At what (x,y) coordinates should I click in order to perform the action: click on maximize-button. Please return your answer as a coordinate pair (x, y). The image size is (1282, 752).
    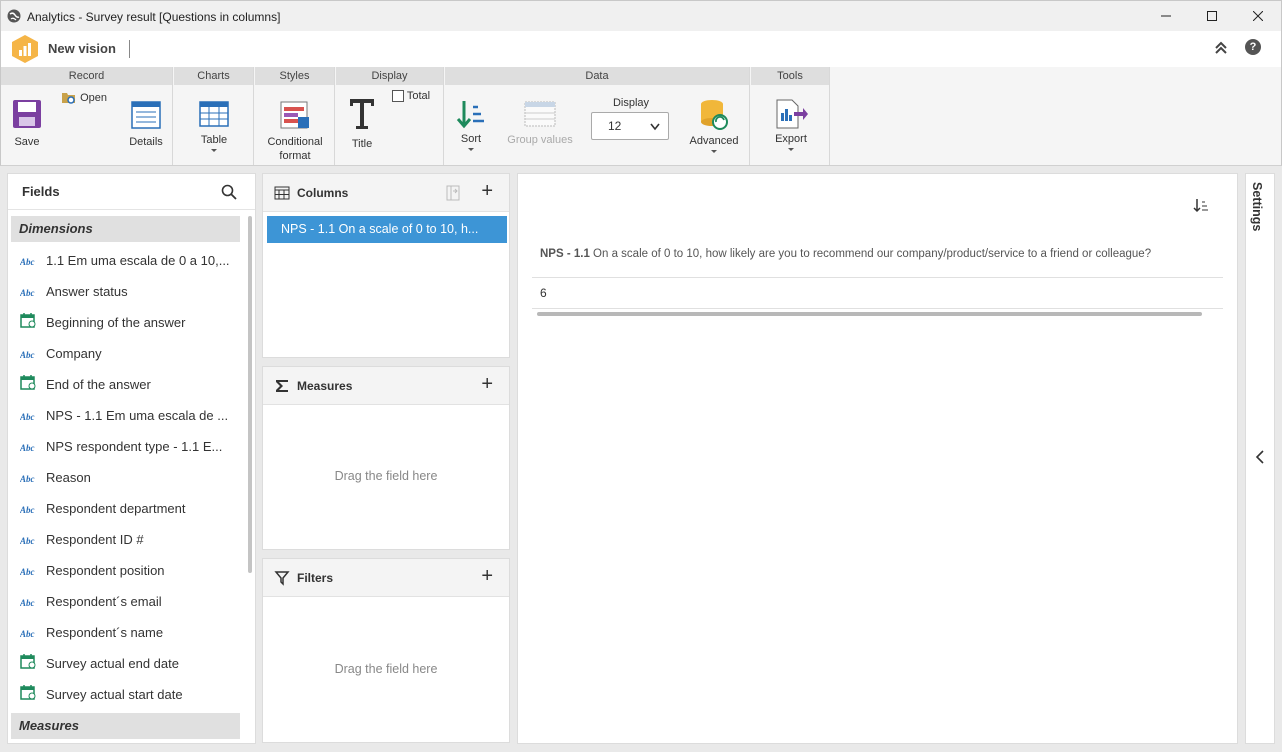
    Looking at the image, I should click on (1212, 16).